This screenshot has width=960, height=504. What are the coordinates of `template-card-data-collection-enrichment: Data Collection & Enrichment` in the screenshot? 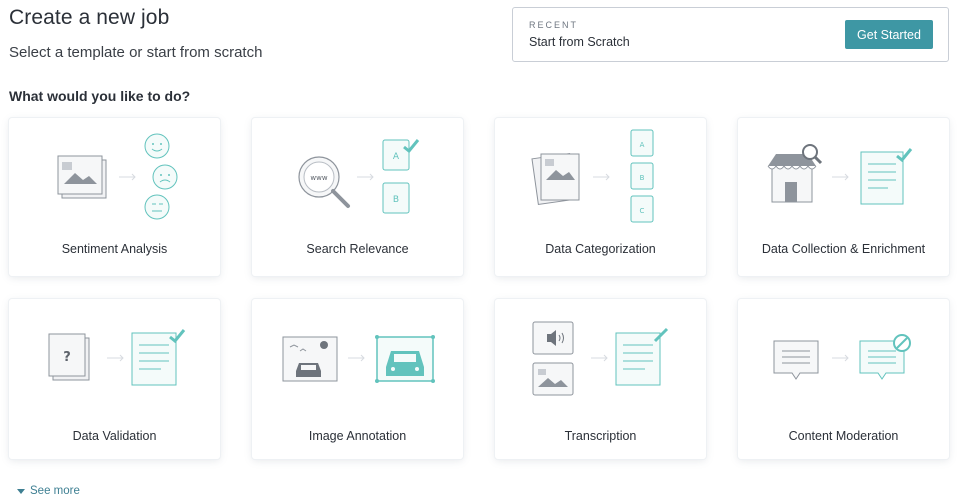 It's located at (843, 197).